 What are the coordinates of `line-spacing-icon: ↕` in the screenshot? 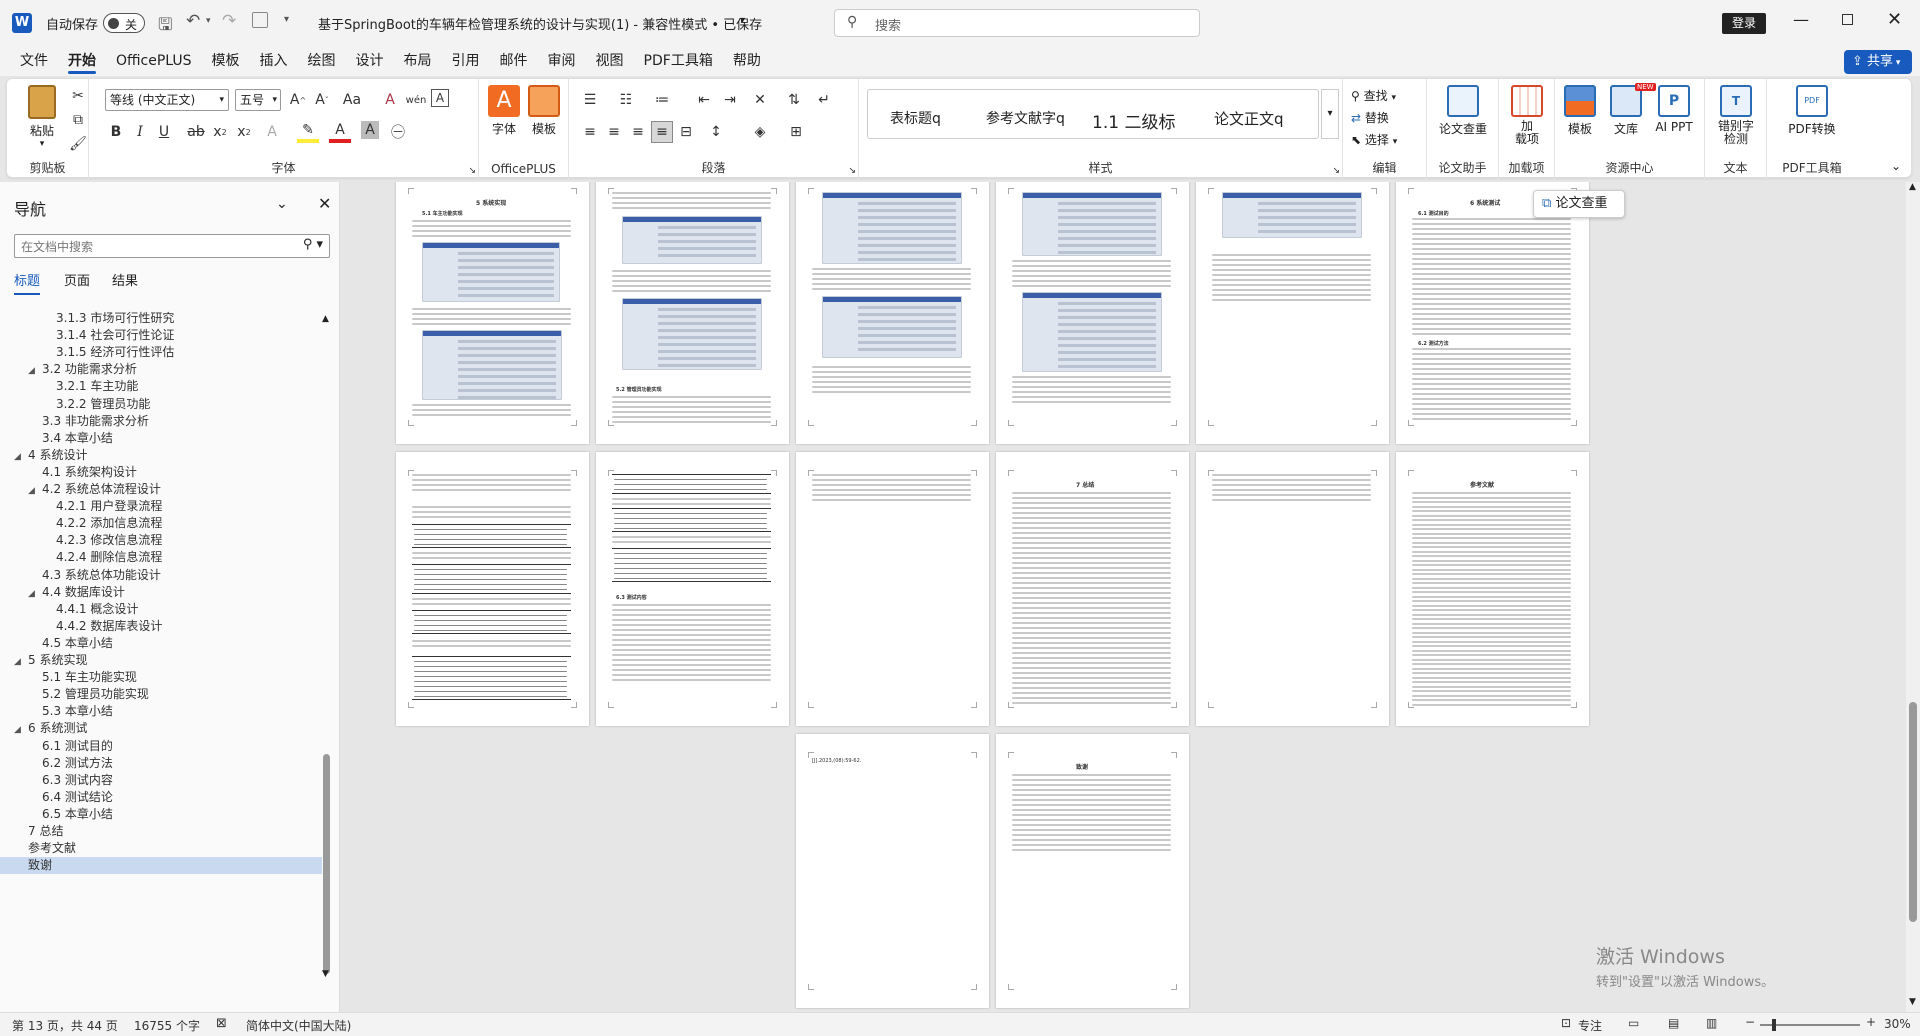 It's located at (716, 132).